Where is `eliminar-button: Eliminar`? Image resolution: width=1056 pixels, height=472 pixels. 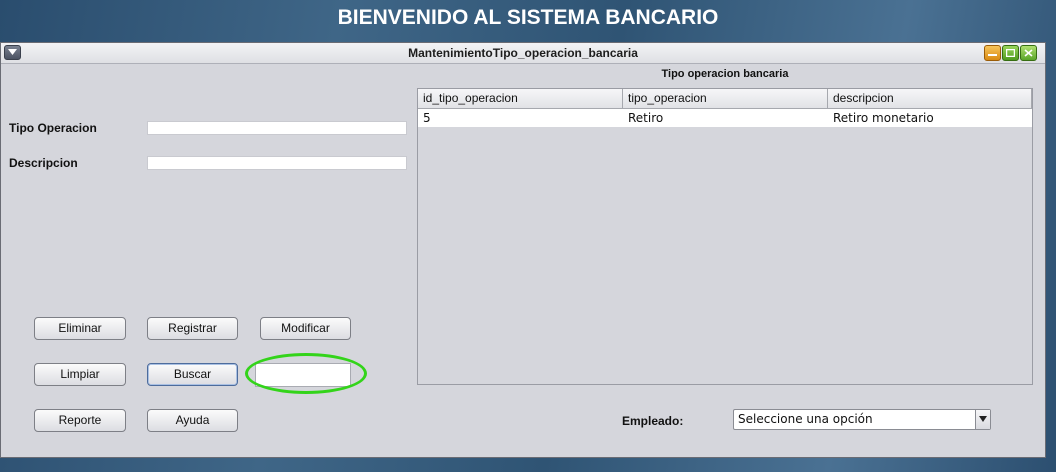 eliminar-button: Eliminar is located at coordinates (80, 328).